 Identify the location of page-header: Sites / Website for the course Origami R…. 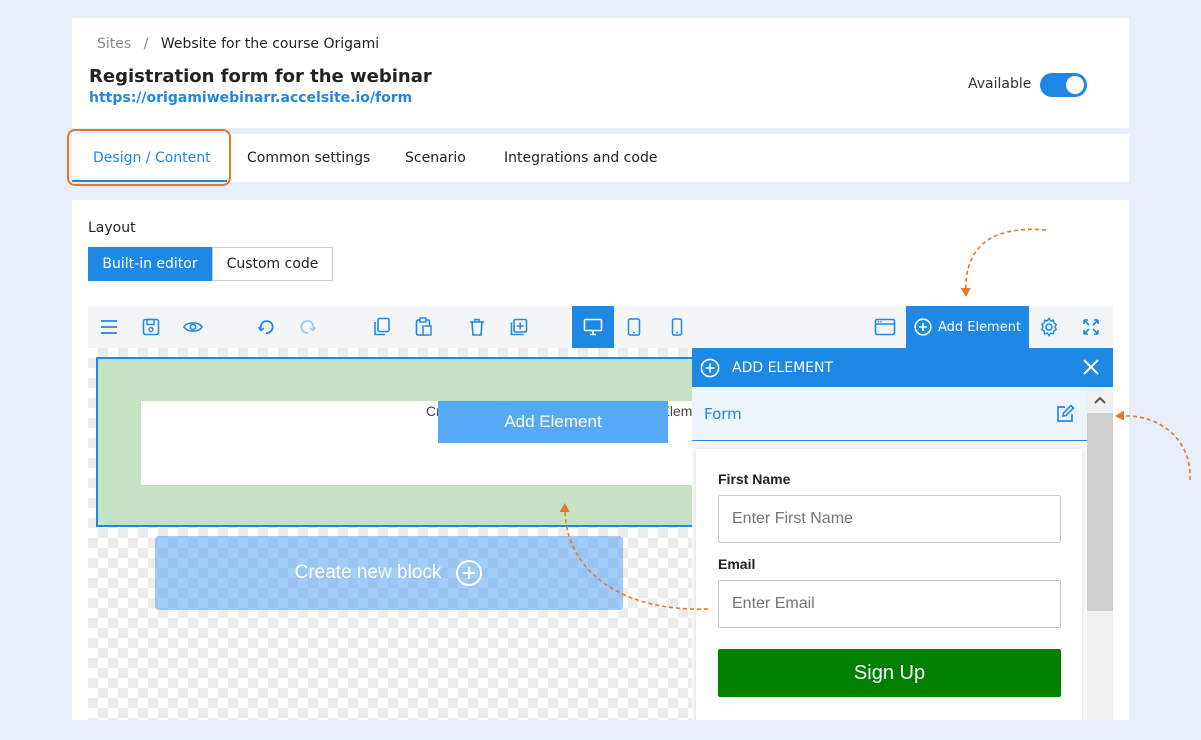
(600, 73).